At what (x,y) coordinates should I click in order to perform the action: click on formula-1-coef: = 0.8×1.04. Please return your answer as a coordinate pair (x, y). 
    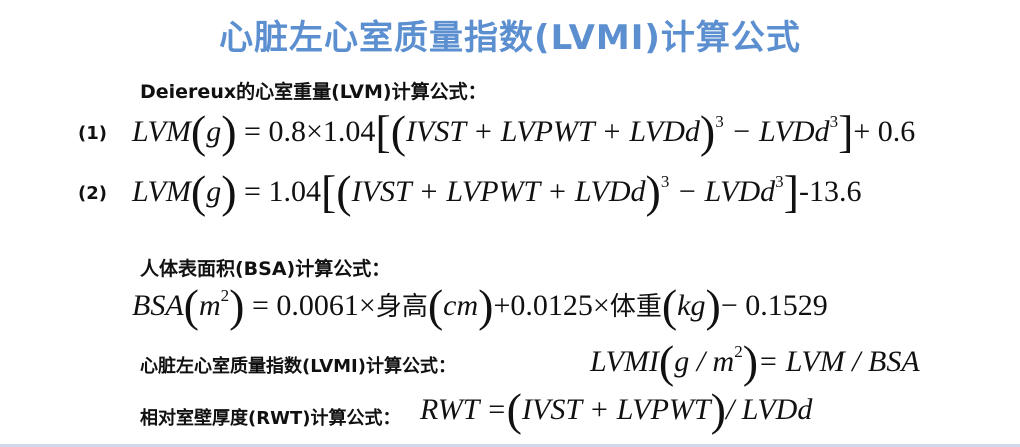
    Looking at the image, I should click on (310, 131).